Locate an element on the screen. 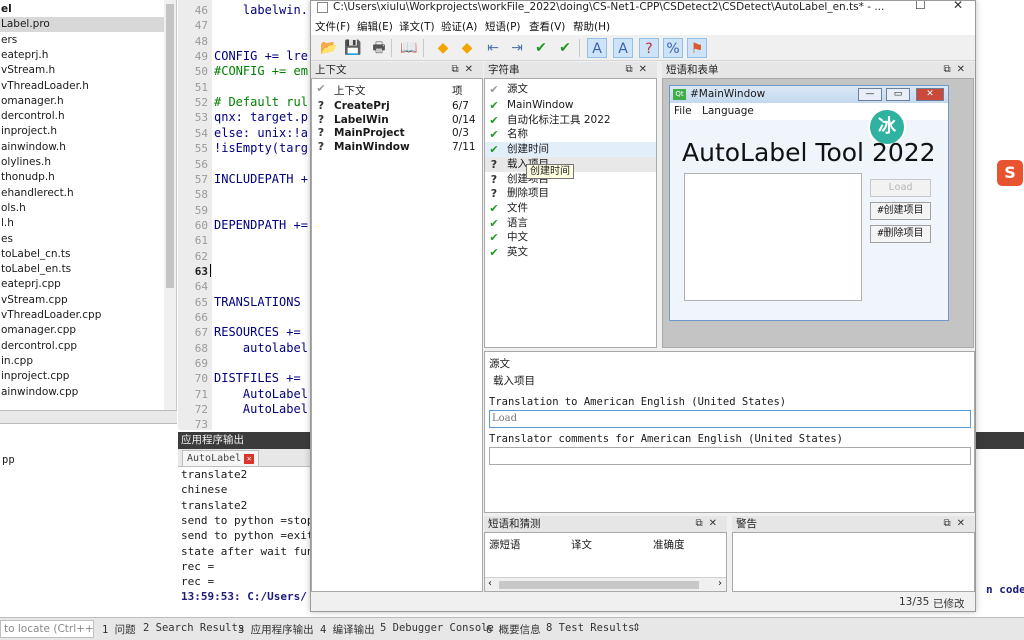 The image size is (1024, 640). project-tree-item: dercontrol.cpp is located at coordinates (88, 346).